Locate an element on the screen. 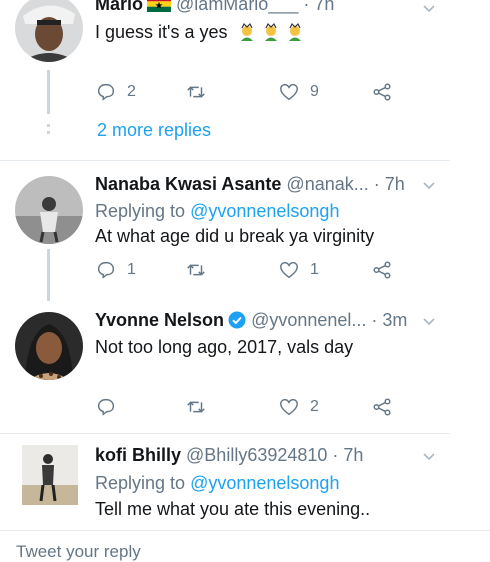  like-button: 2 is located at coordinates (298, 407).